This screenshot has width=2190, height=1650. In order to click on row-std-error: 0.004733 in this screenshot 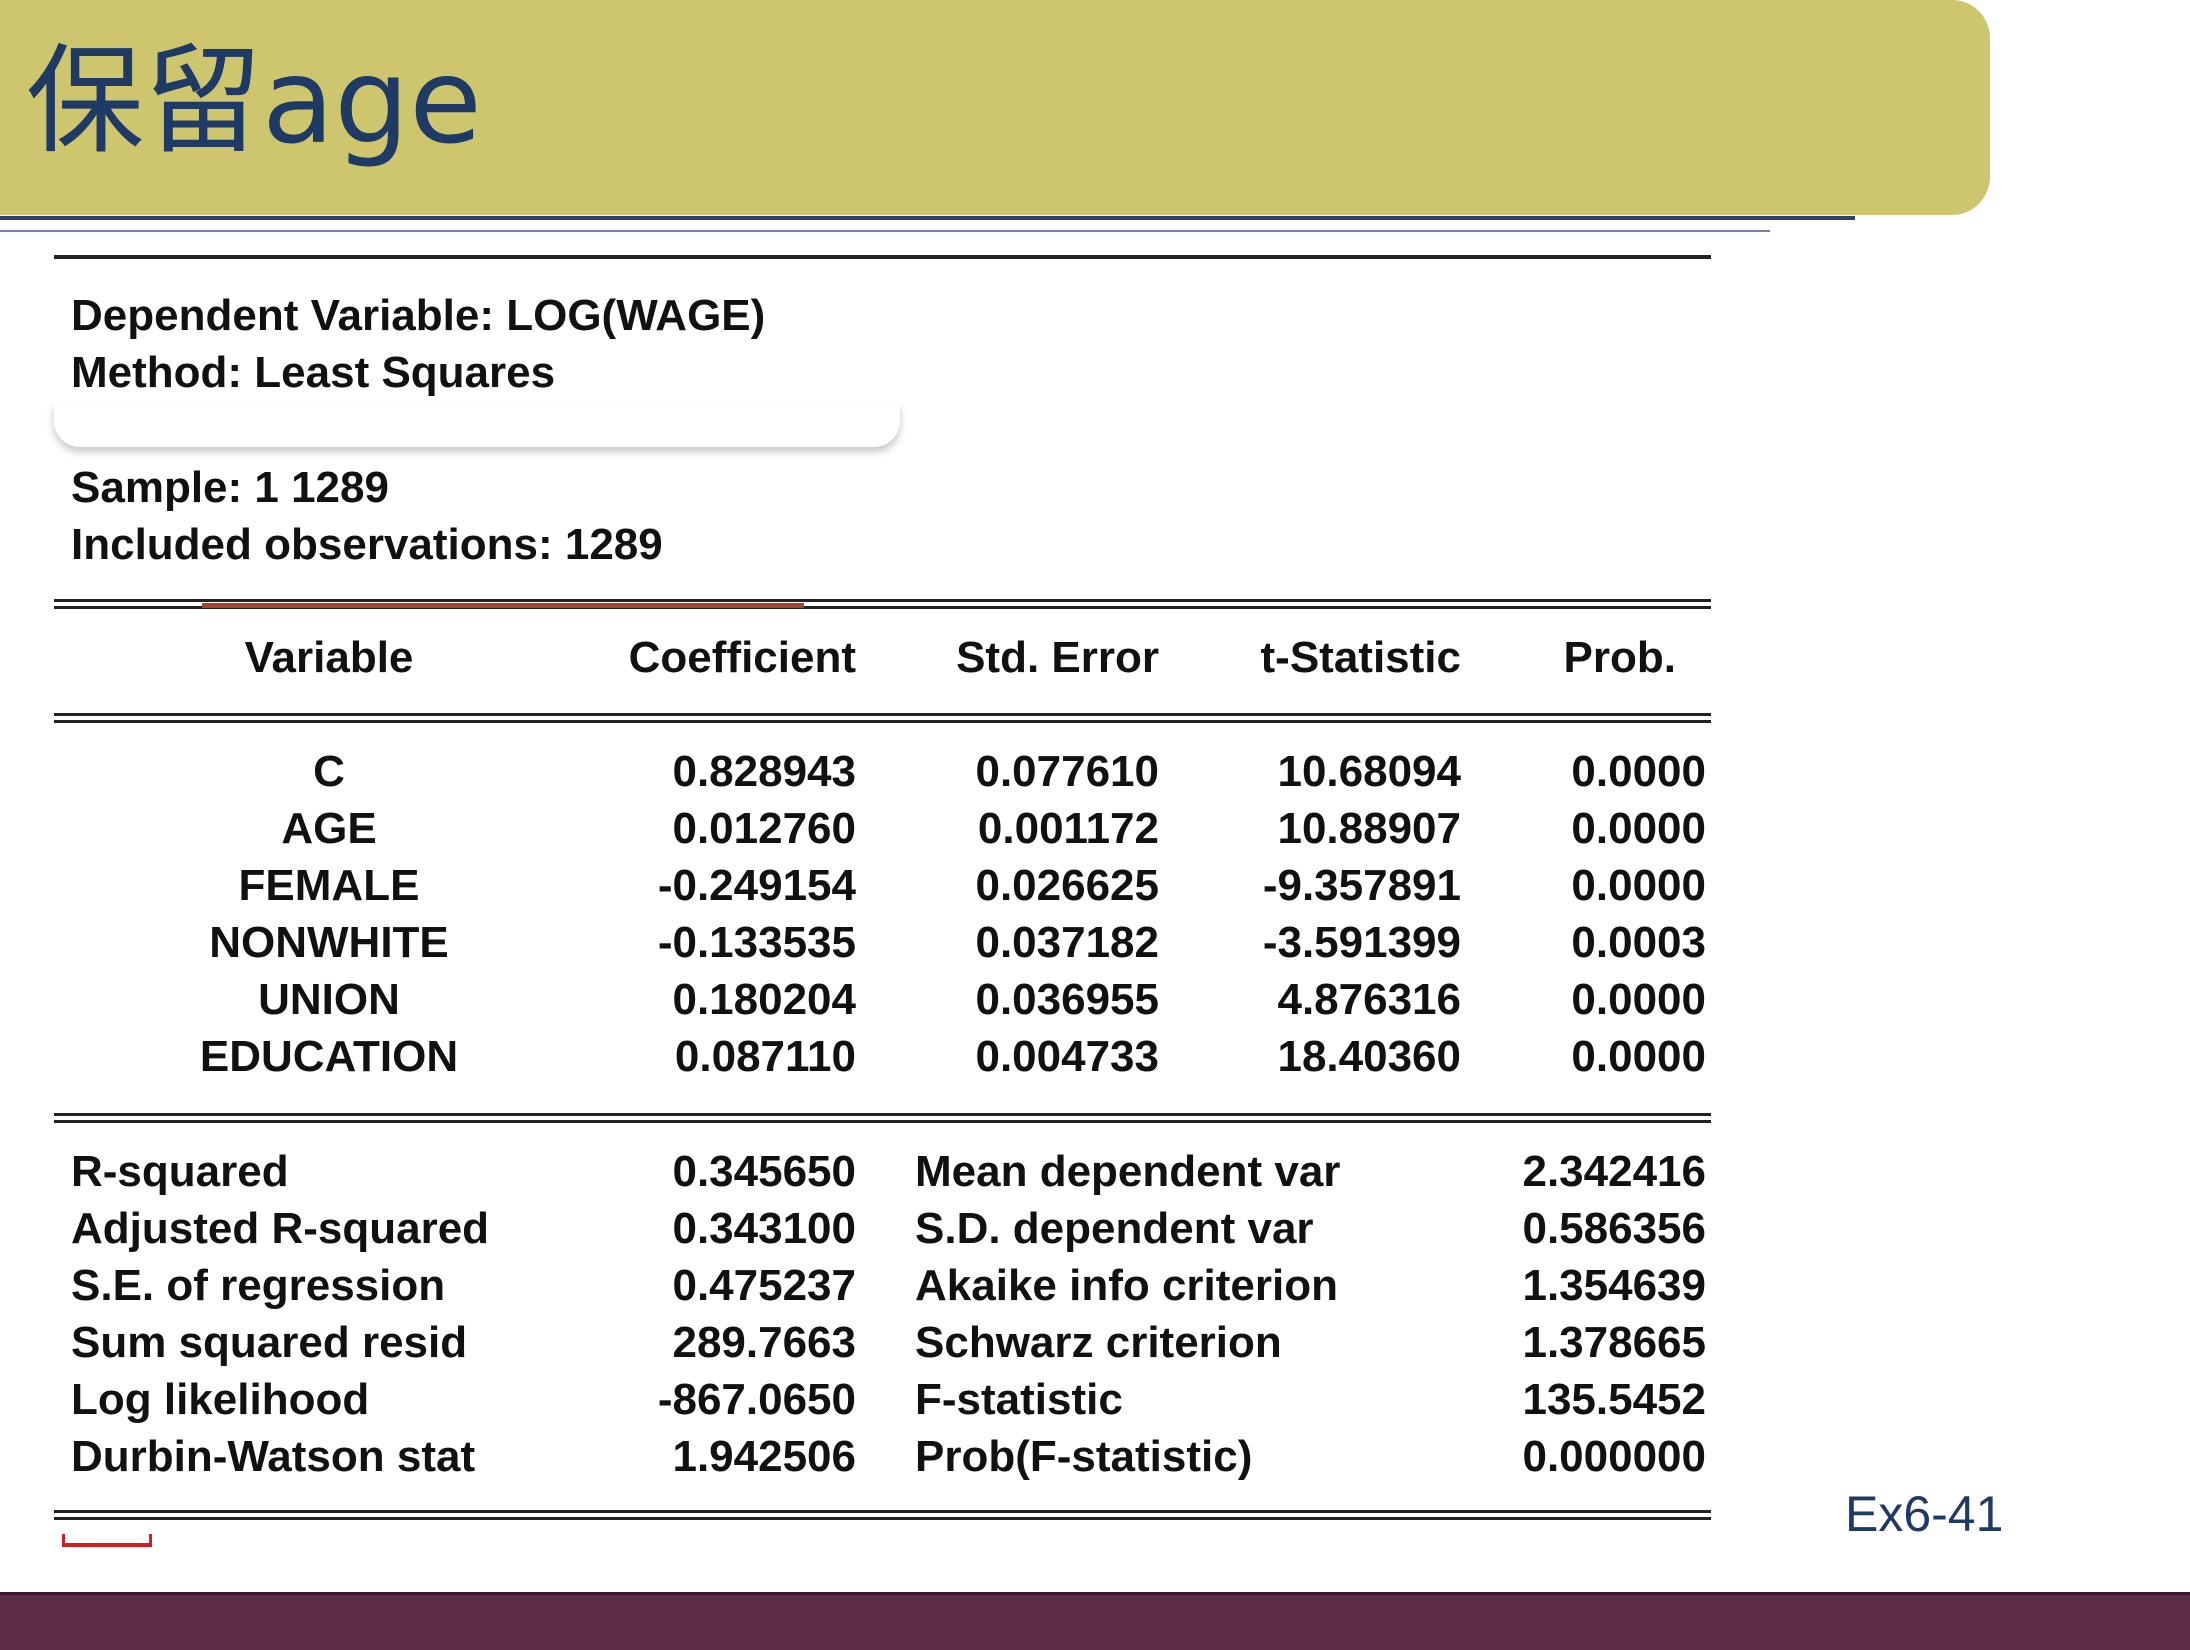, I will do `click(1067, 1056)`.